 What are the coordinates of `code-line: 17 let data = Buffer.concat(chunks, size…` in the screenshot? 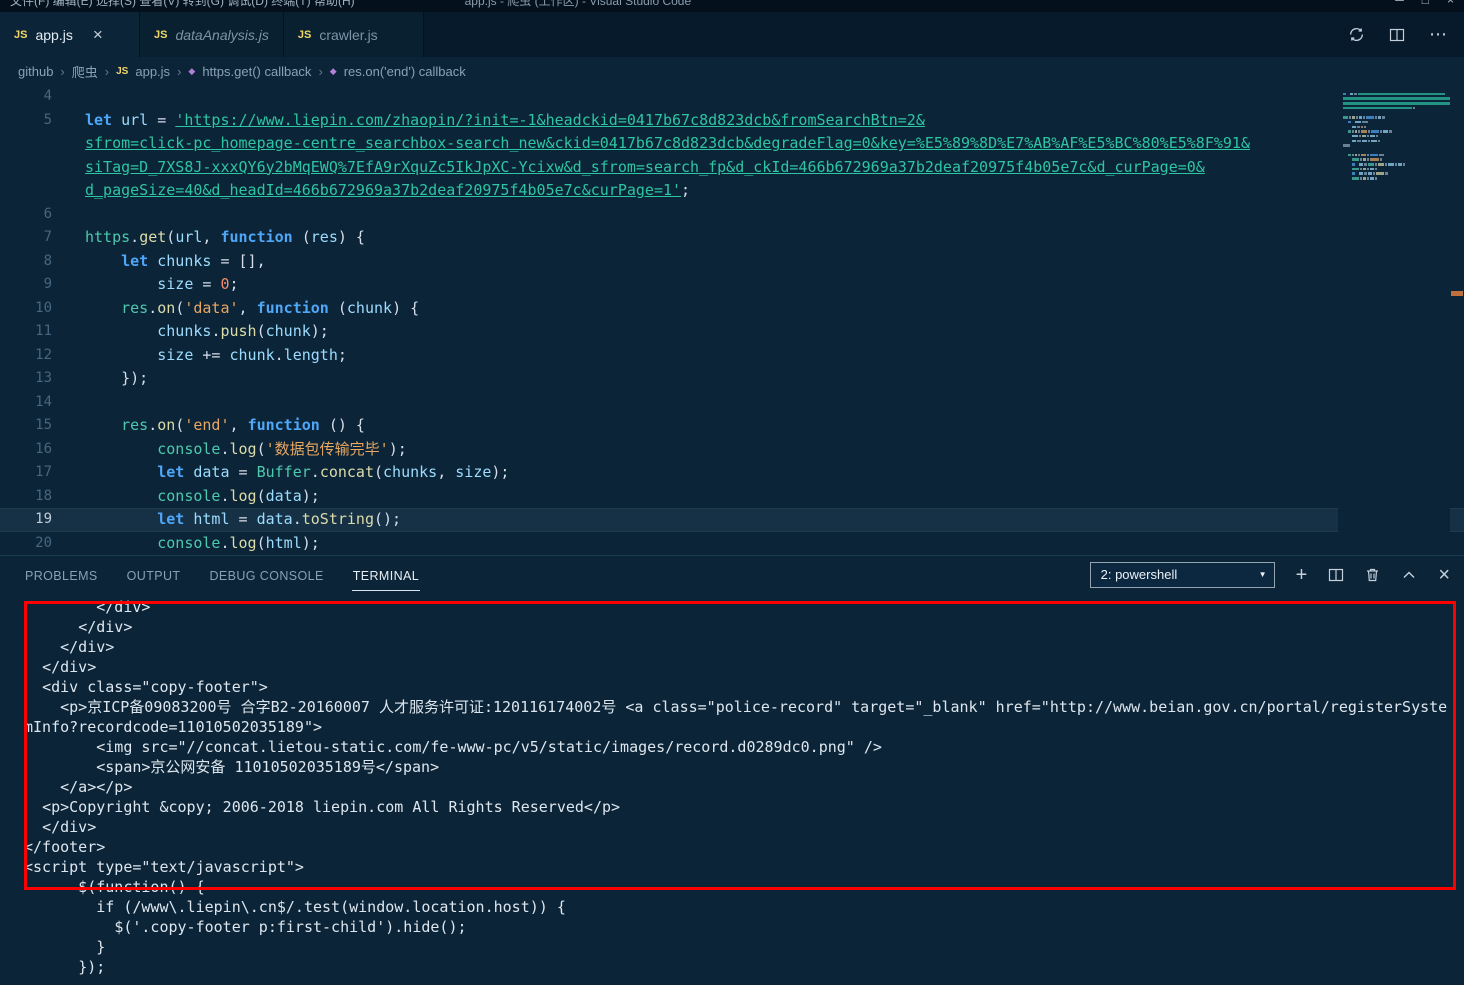 It's located at (732, 473).